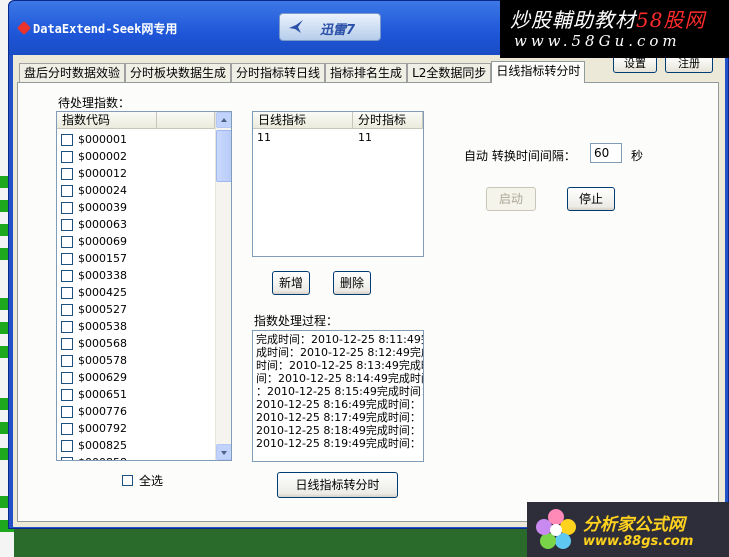 The image size is (729, 557). What do you see at coordinates (223, 156) in the screenshot?
I see `scroll-thumb` at bounding box center [223, 156].